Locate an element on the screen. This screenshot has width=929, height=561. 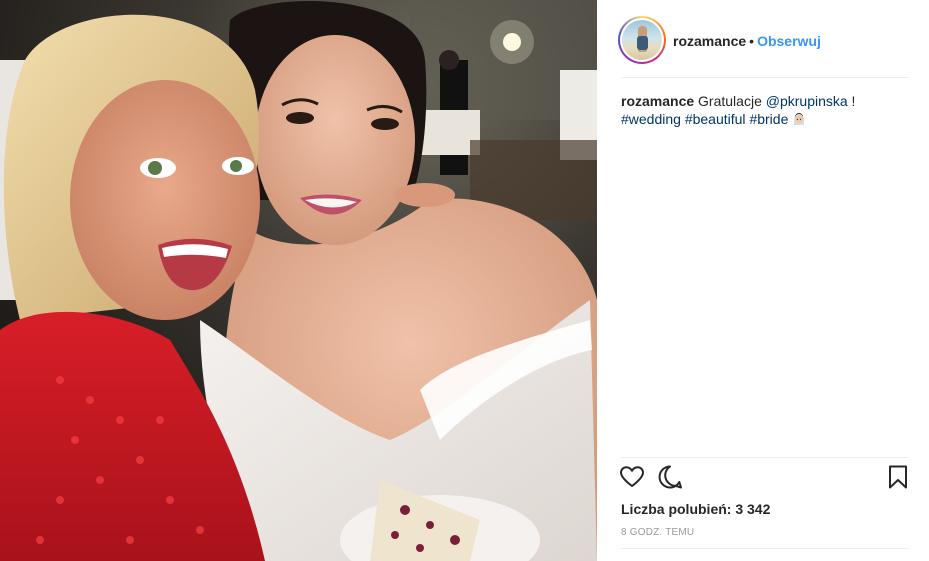
avatar-story-ring is located at coordinates (642, 40).